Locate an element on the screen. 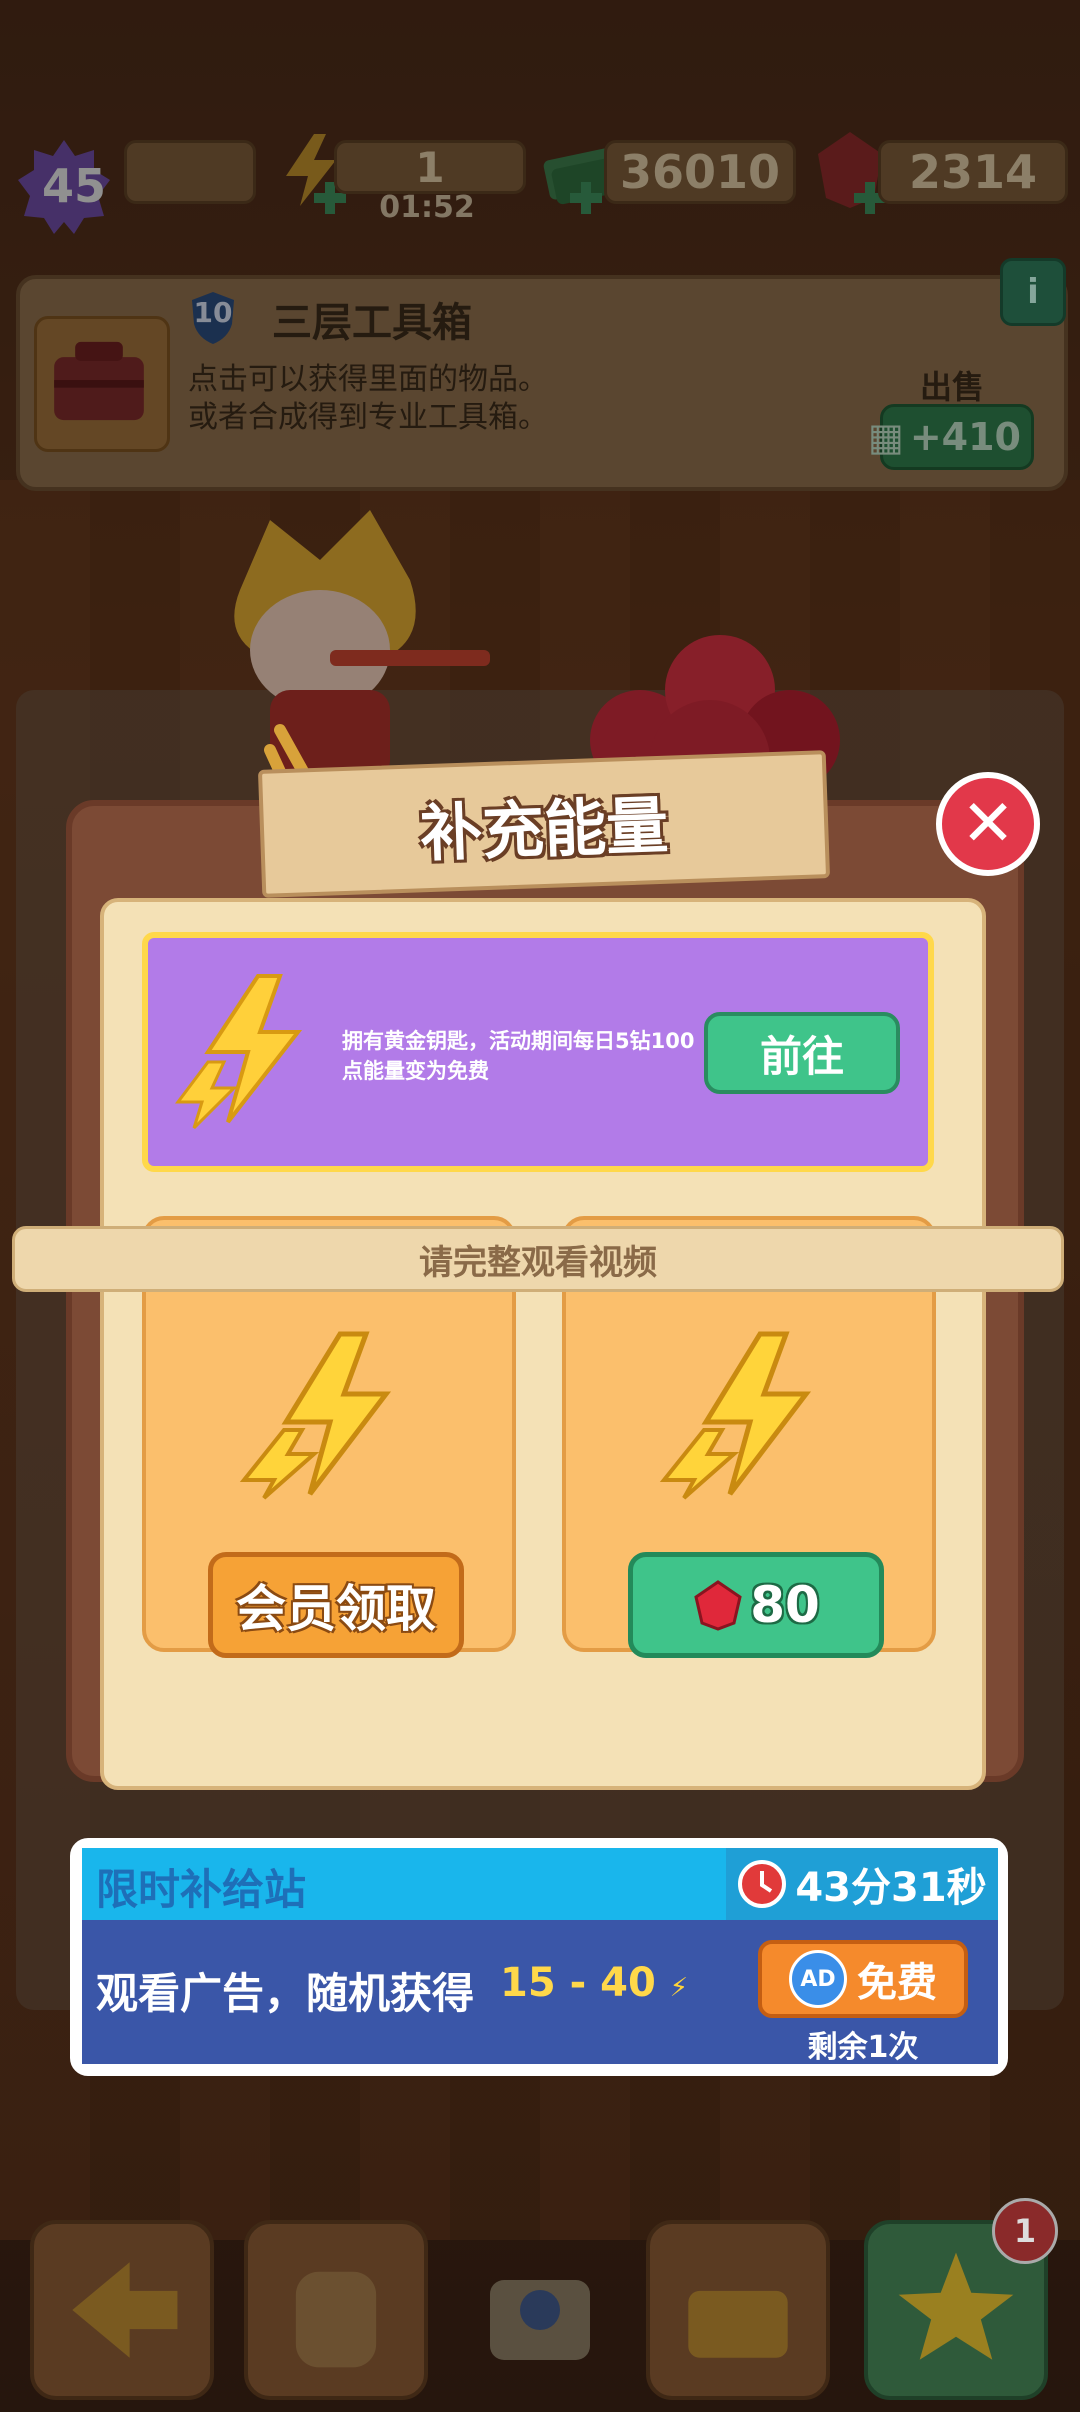 This screenshot has width=1080, height=2412. vip-claim-button: 会员领取 is located at coordinates (336, 1605).